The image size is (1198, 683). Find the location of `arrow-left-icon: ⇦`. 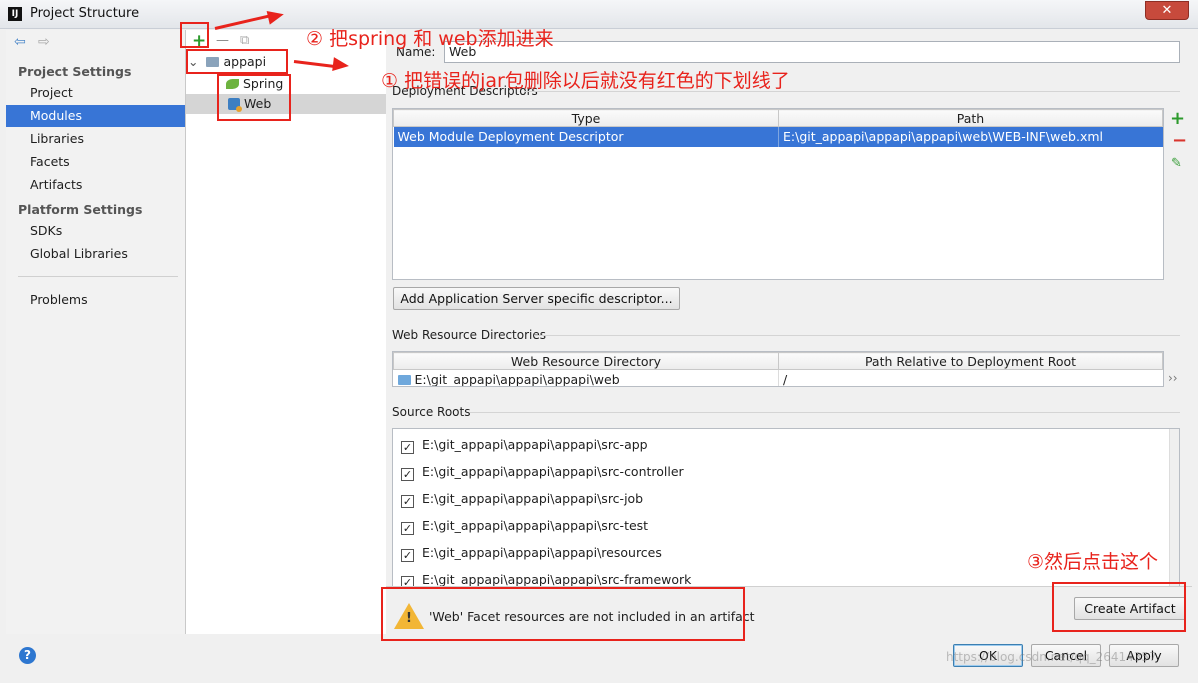

arrow-left-icon: ⇦ is located at coordinates (20, 42).